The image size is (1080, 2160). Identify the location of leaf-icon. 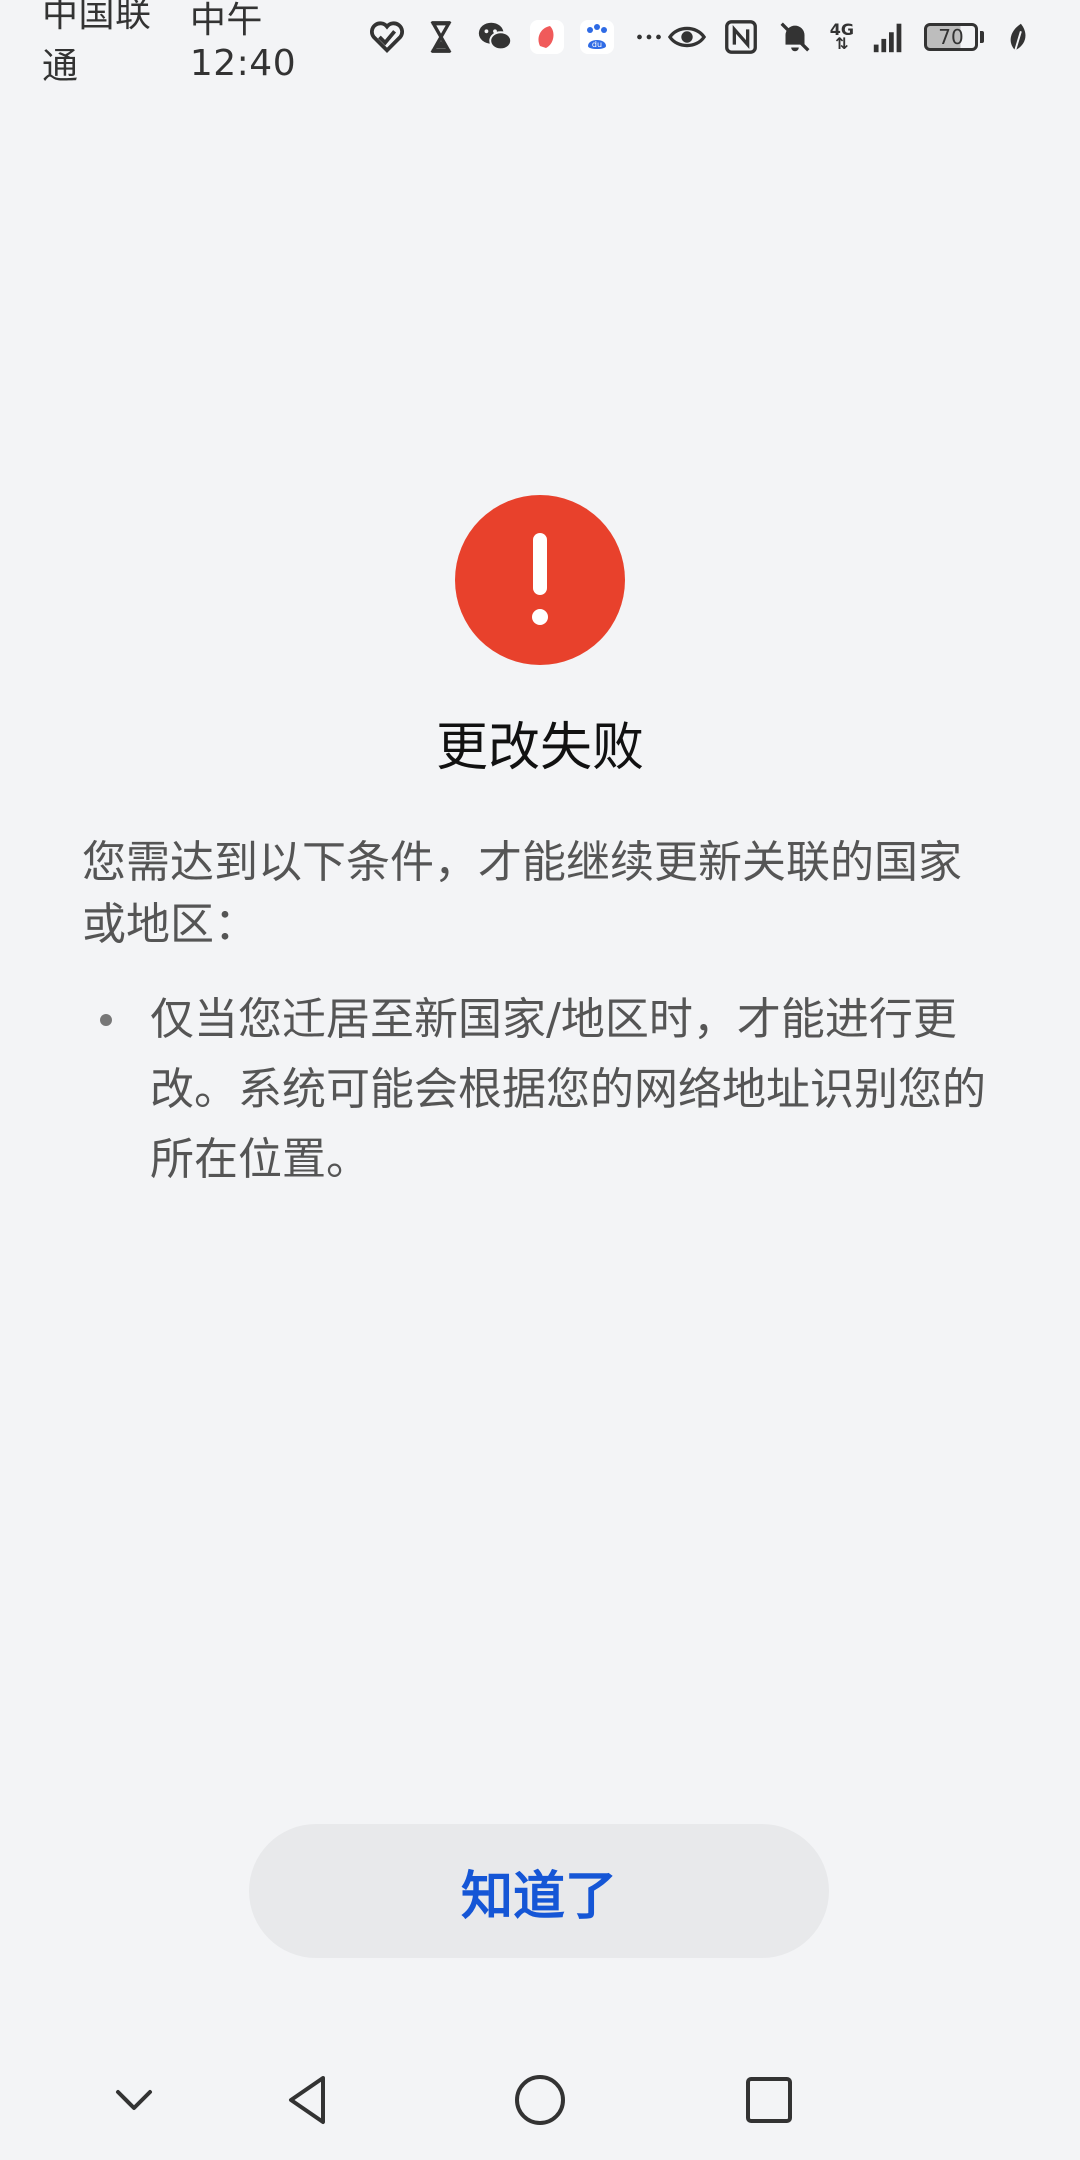
(1019, 37).